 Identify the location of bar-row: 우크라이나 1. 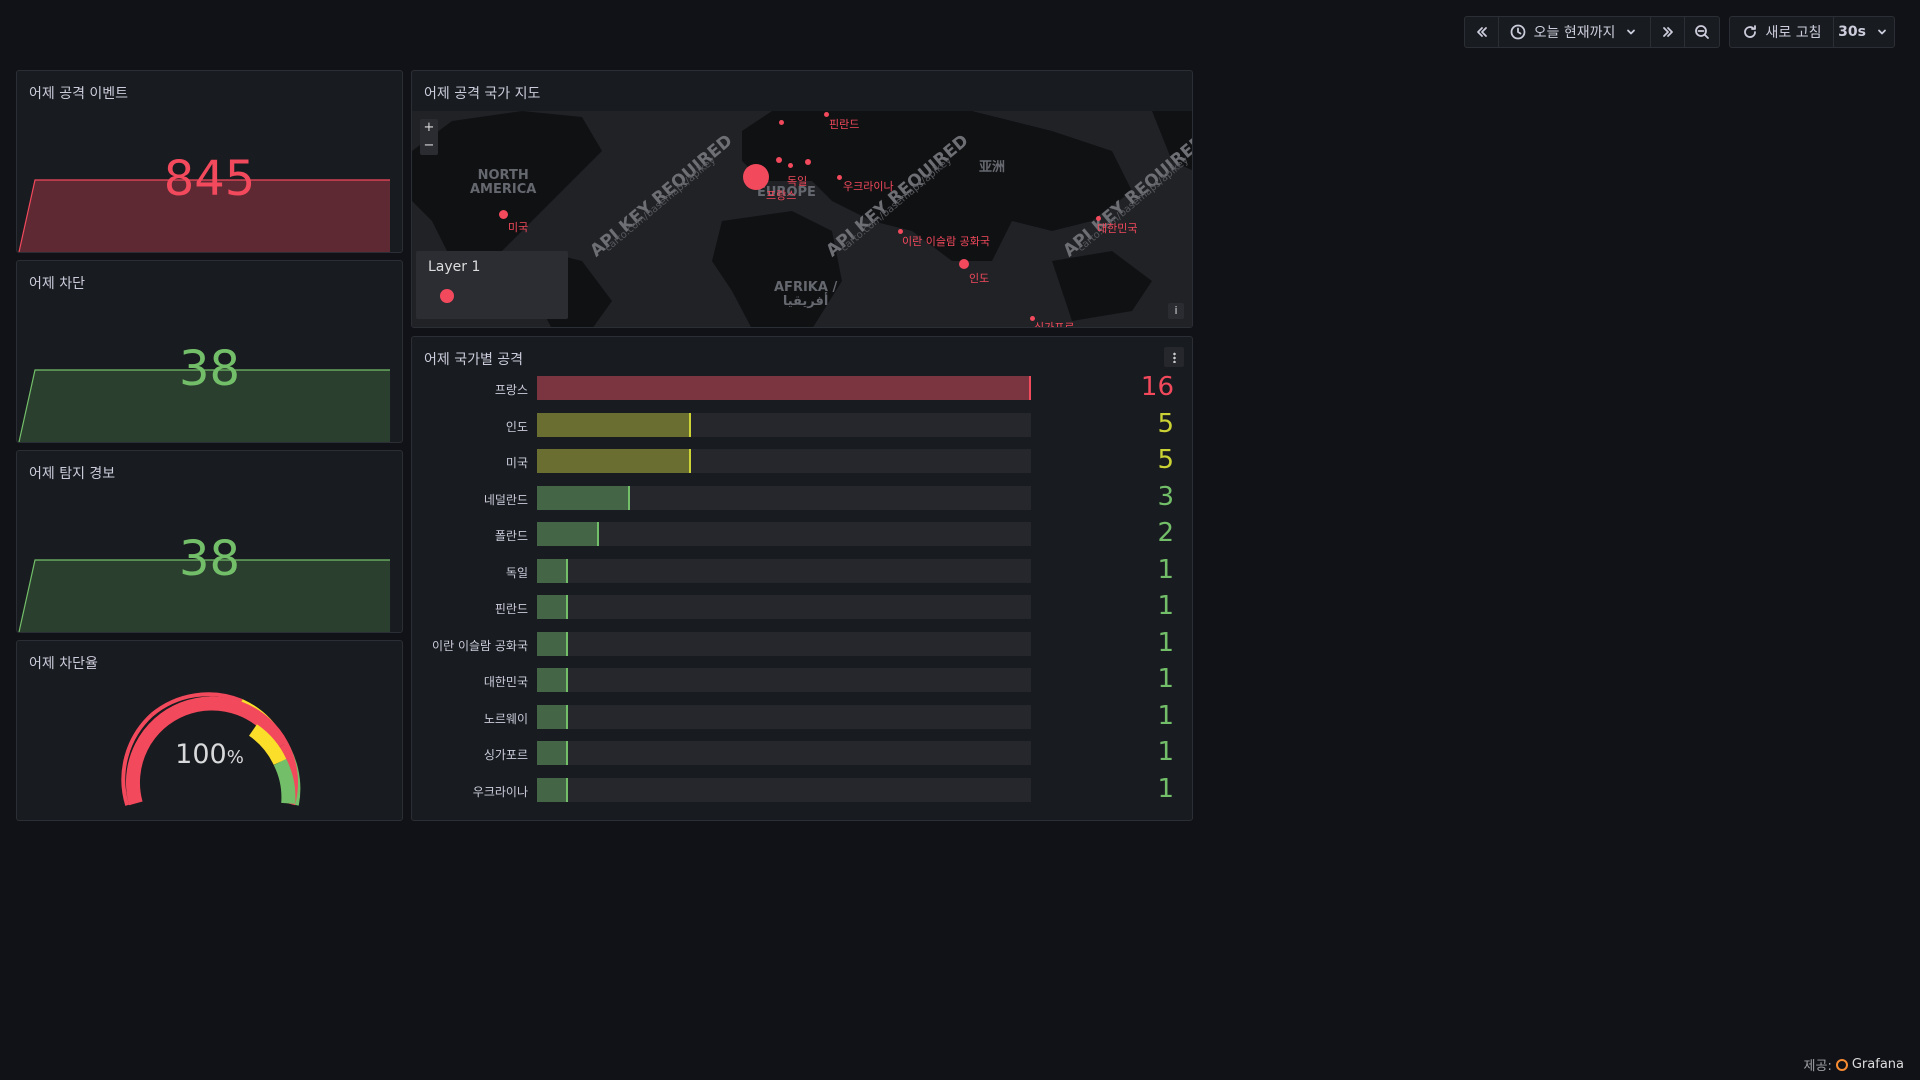
(802, 788).